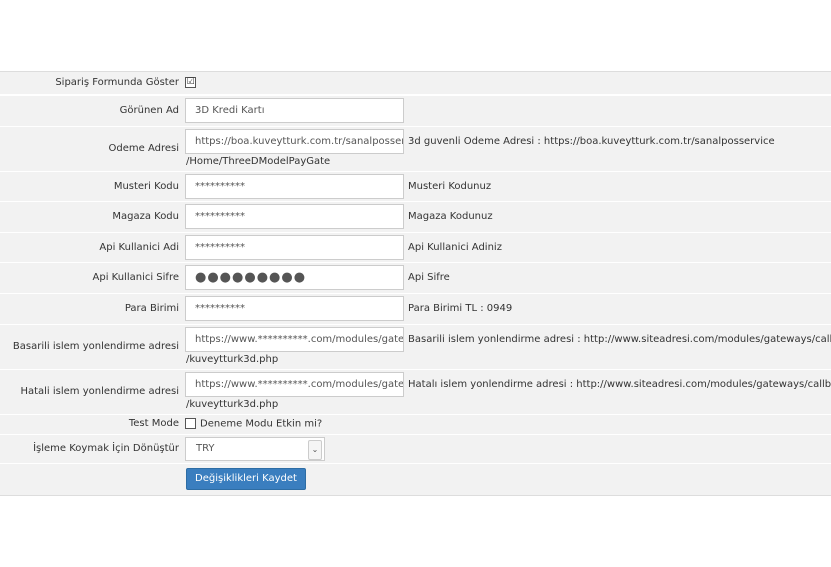  I want to click on api-user-help: Api Kullanici Adiniz, so click(455, 247).